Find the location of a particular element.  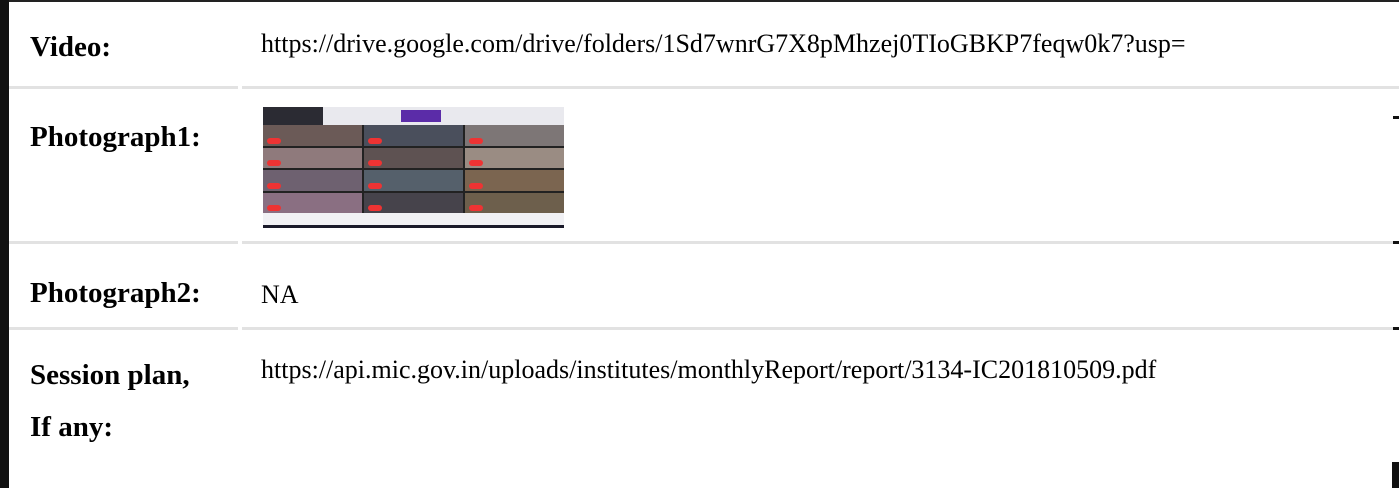

photograph1-image is located at coordinates (413, 167).